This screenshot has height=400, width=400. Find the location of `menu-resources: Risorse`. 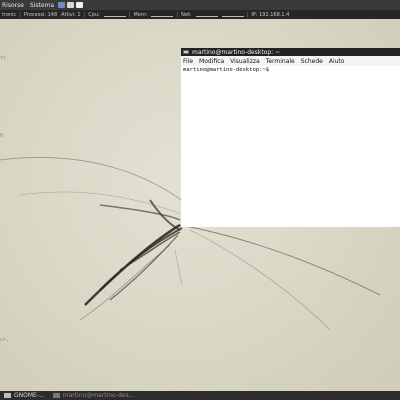

menu-resources: Risorse is located at coordinates (14, 5).